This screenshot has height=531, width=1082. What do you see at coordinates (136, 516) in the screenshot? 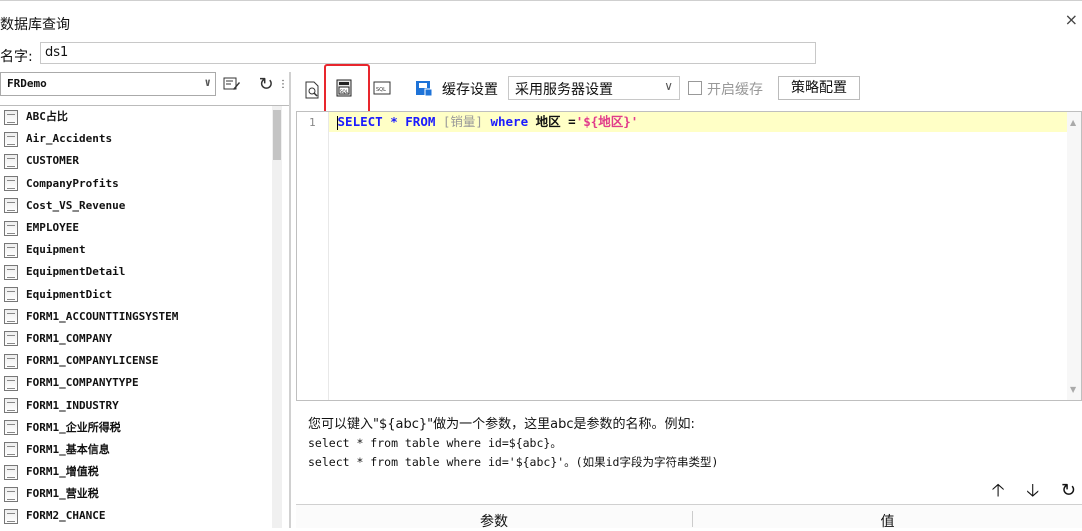
I see `table-list-item: FORM2_CHANCE` at bounding box center [136, 516].